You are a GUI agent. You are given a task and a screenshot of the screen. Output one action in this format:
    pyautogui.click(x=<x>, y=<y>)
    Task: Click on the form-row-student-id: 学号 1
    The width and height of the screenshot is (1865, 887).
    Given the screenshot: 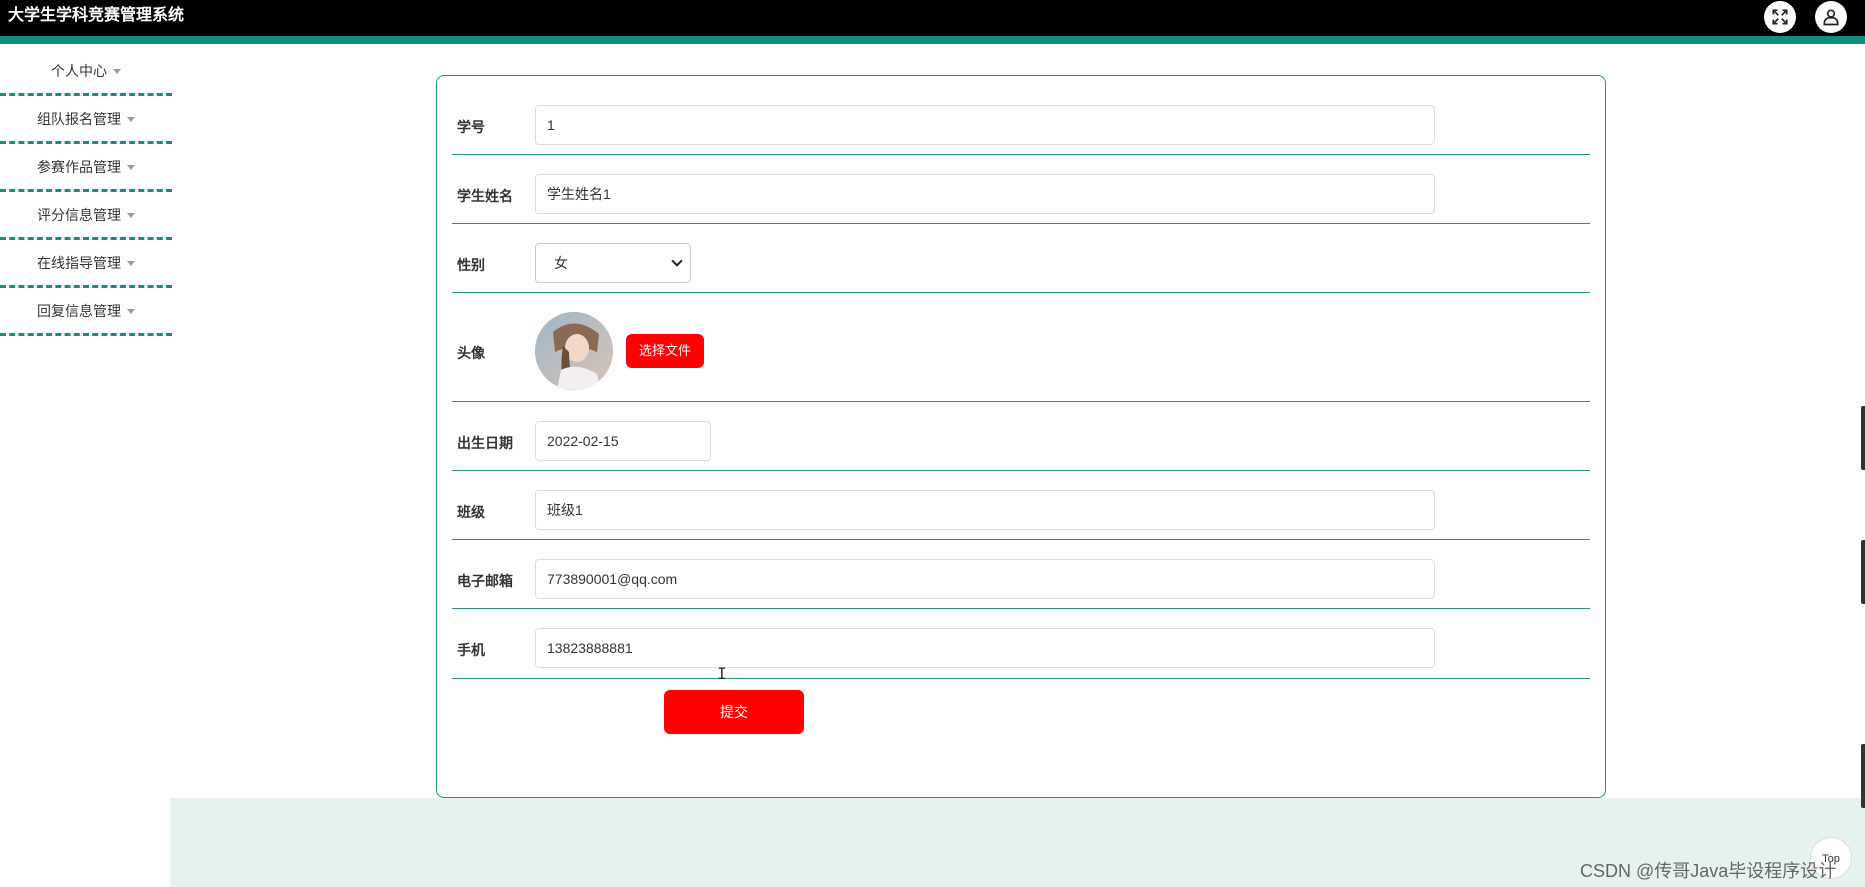 What is the action you would take?
    pyautogui.click(x=1021, y=115)
    